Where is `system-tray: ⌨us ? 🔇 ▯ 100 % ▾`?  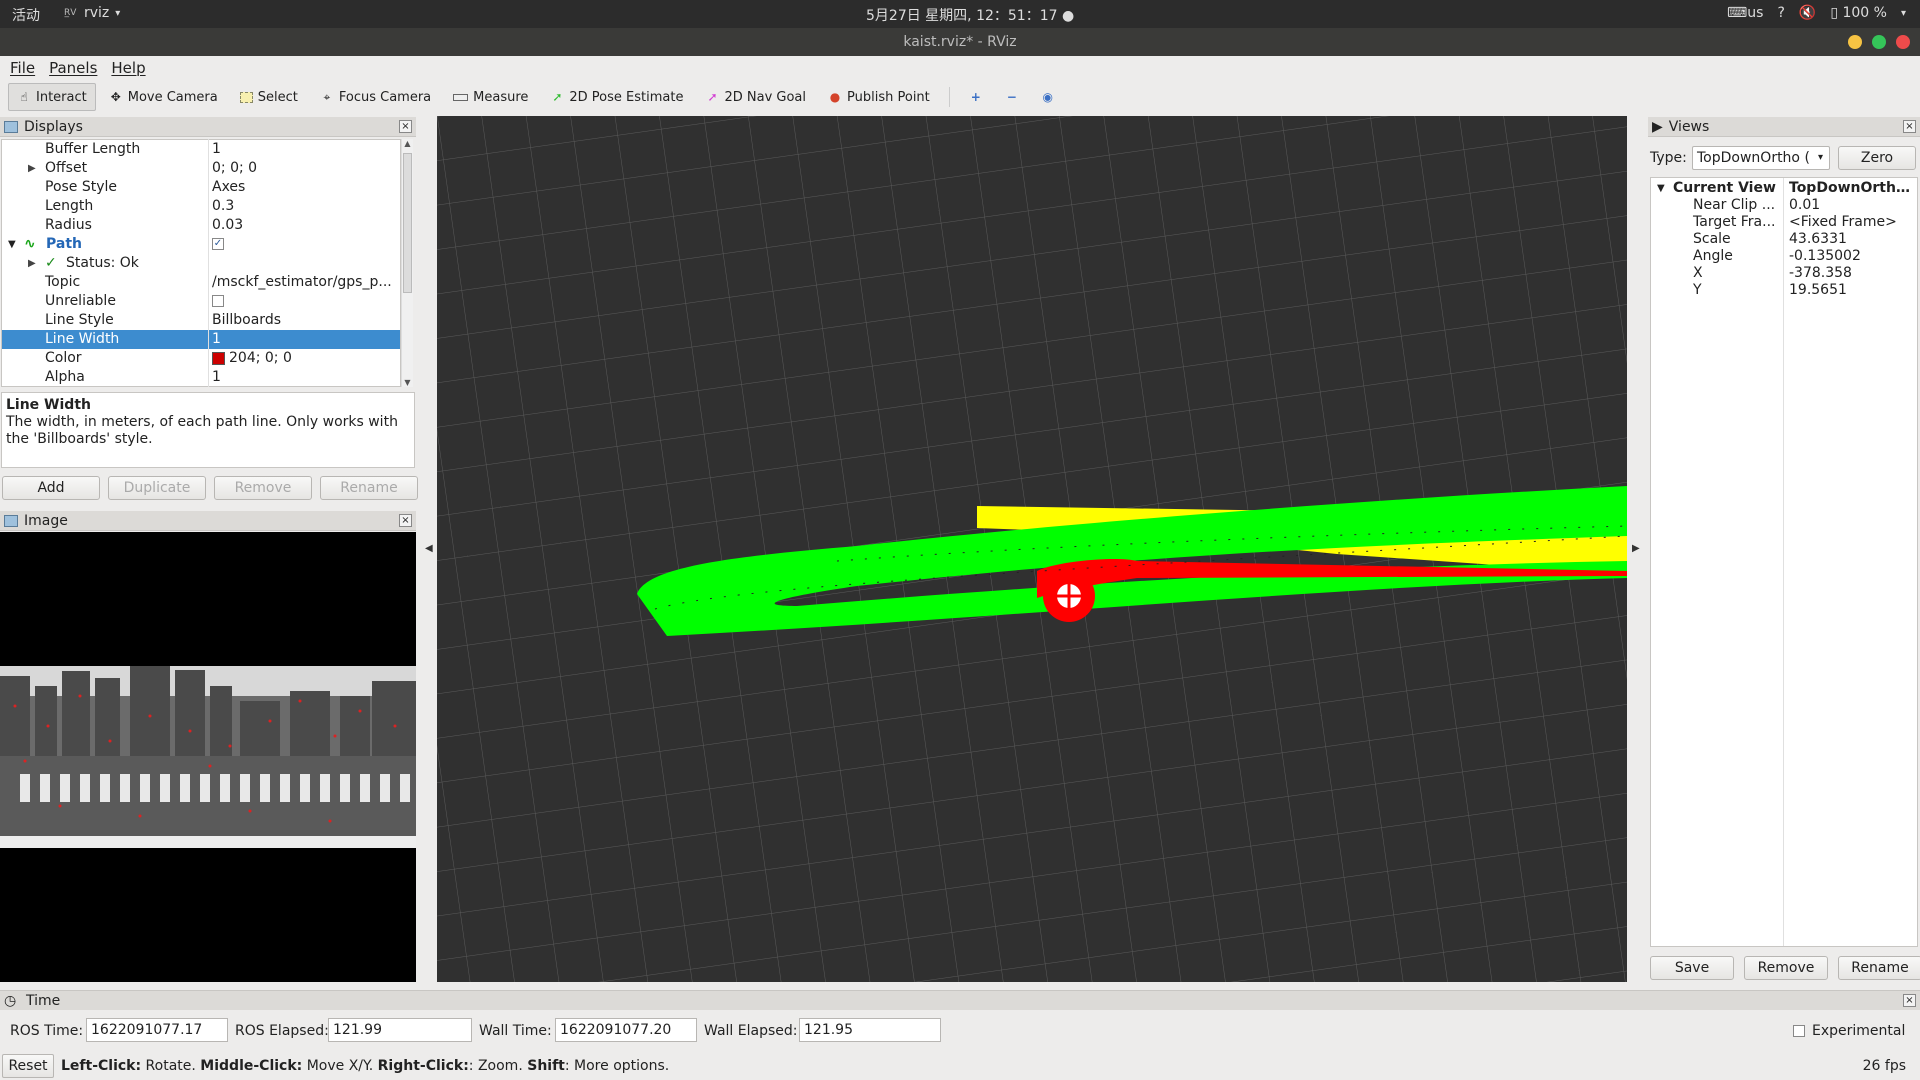
system-tray: ⌨us ? 🔇 ▯ 100 % ▾ is located at coordinates (1816, 13).